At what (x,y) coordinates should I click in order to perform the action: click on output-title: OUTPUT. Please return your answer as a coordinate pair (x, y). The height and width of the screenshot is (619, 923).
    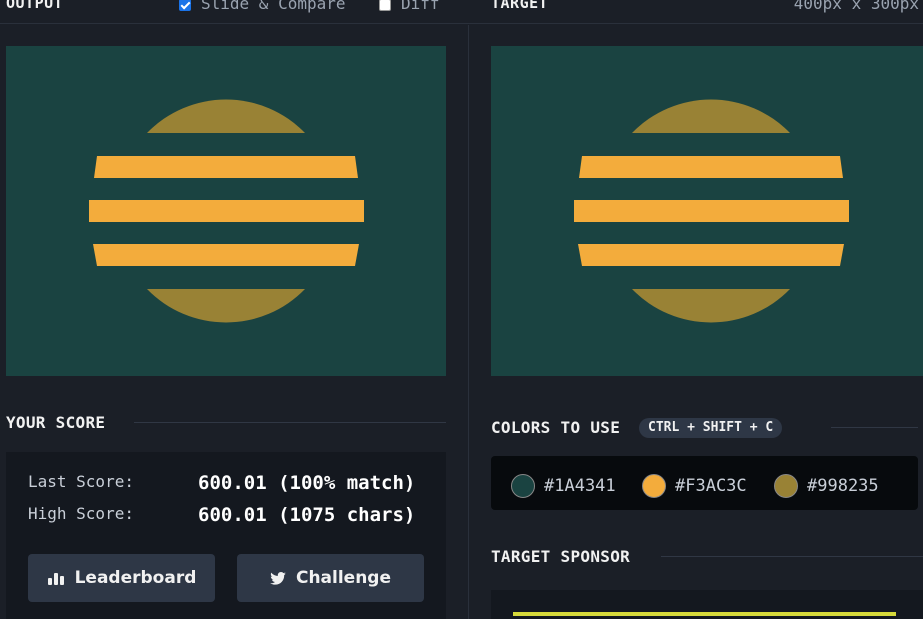
    Looking at the image, I should click on (35, 6).